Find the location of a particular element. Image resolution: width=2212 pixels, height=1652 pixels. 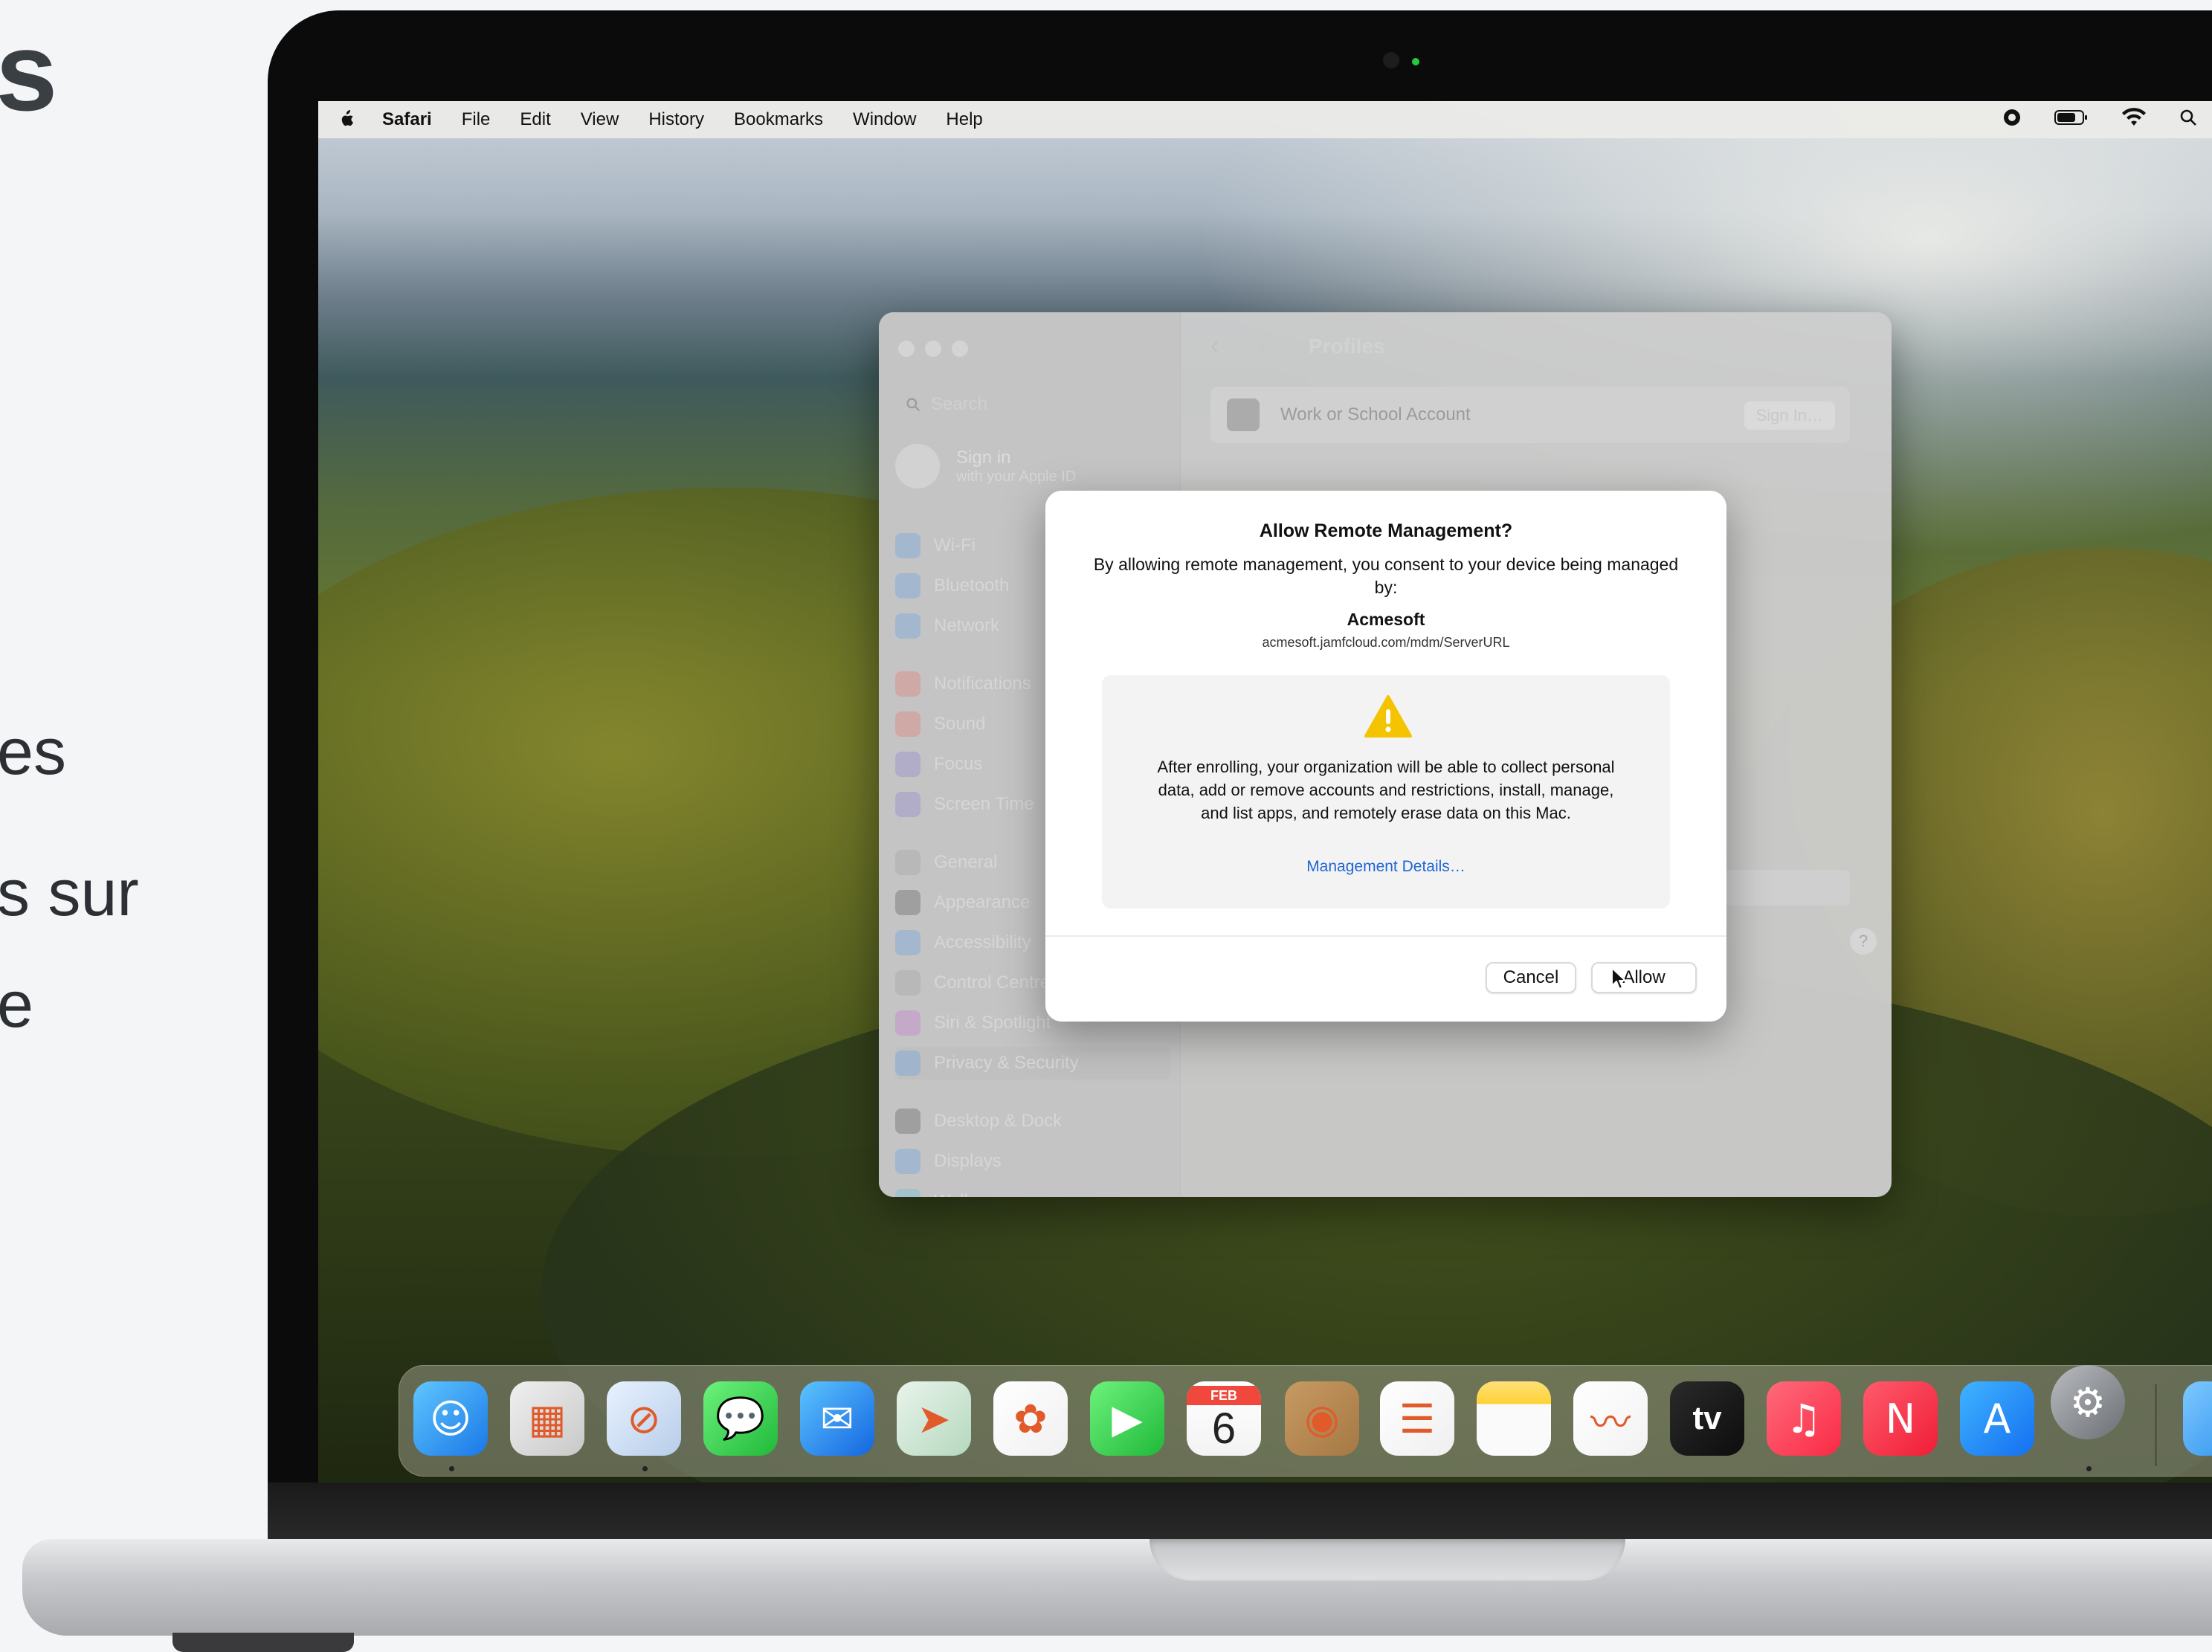

allow-button: Allow is located at coordinates (1644, 977).